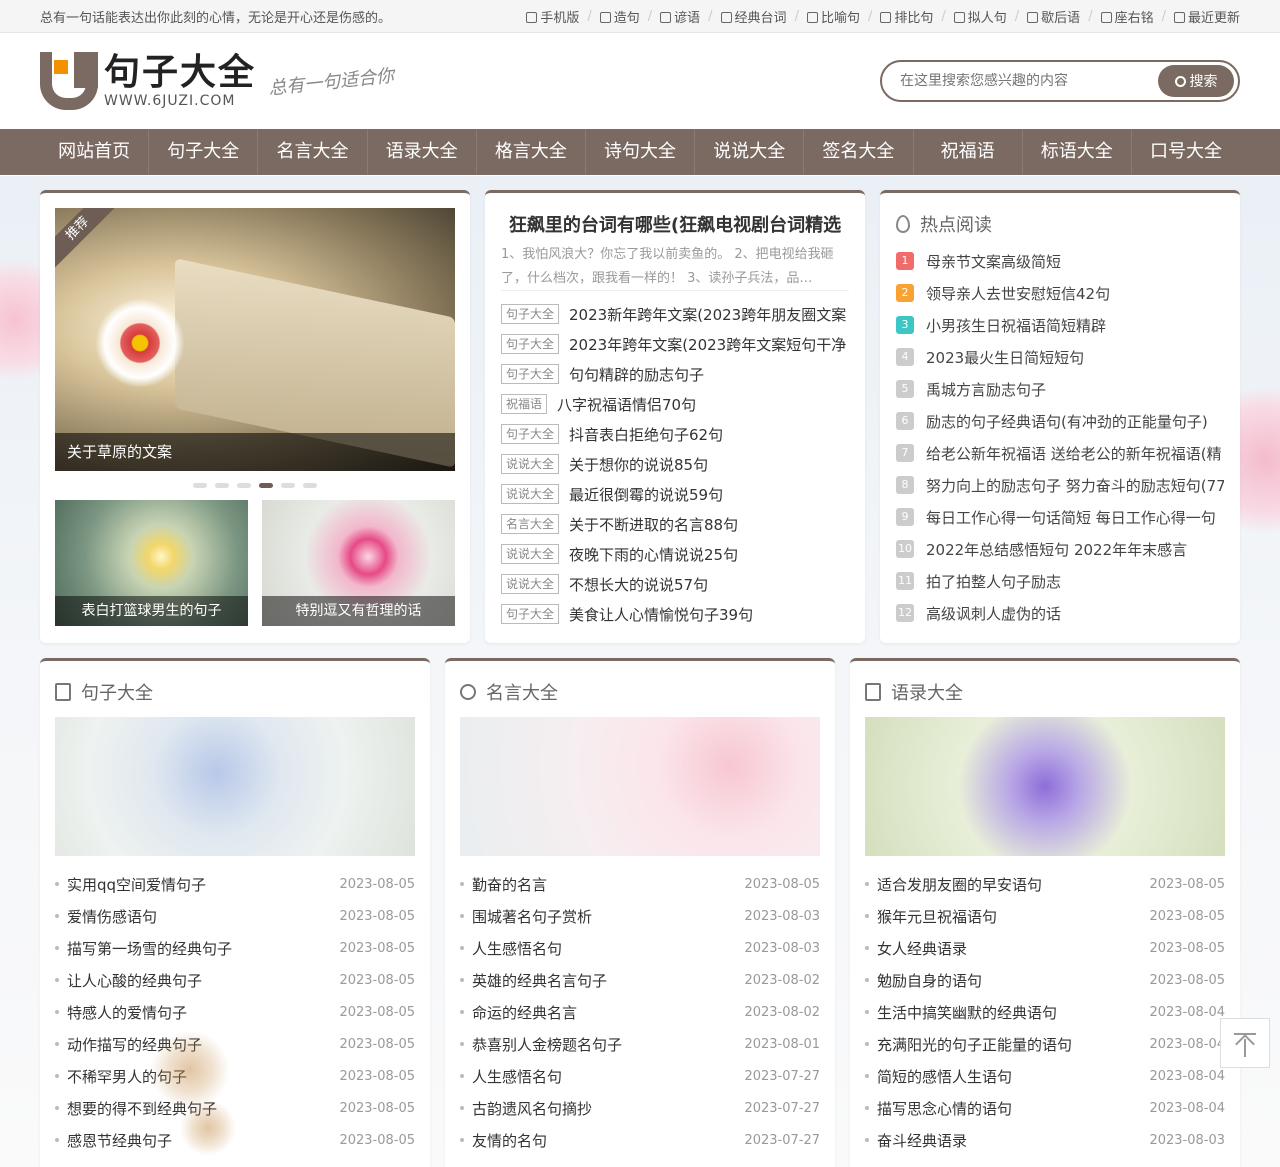 The image size is (1280, 1167). Describe the element at coordinates (859, 152) in the screenshot. I see `nav-item: 签名大全` at that location.